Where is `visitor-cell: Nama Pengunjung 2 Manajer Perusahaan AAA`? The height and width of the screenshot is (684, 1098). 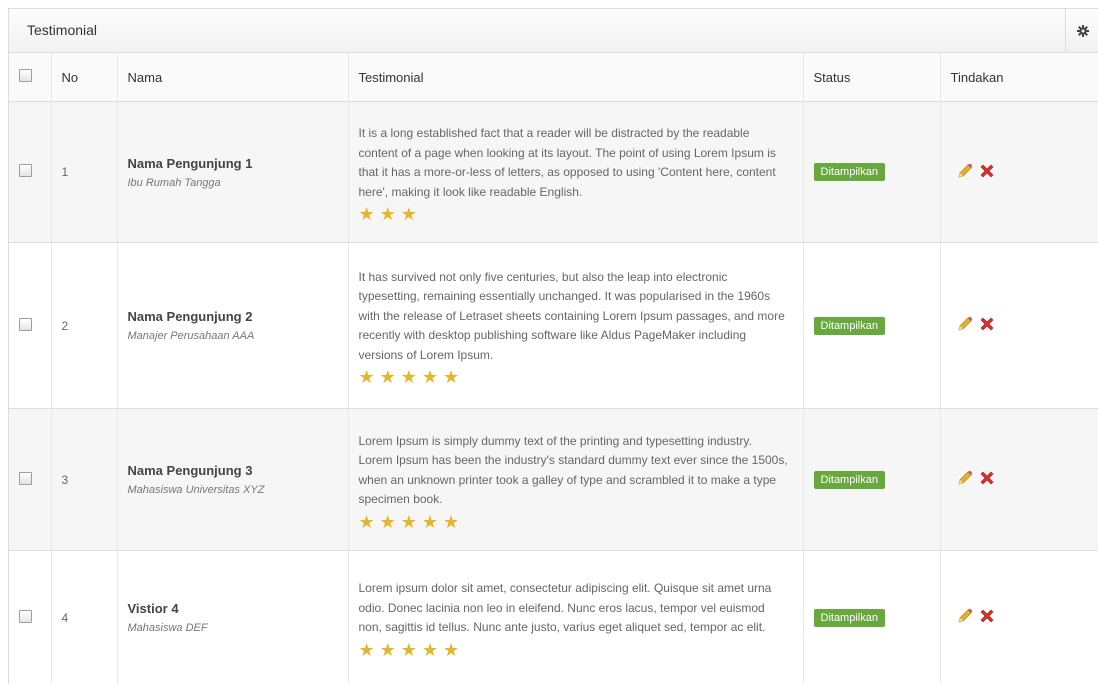
visitor-cell: Nama Pengunjung 2 Manajer Perusahaan AAA is located at coordinates (233, 325).